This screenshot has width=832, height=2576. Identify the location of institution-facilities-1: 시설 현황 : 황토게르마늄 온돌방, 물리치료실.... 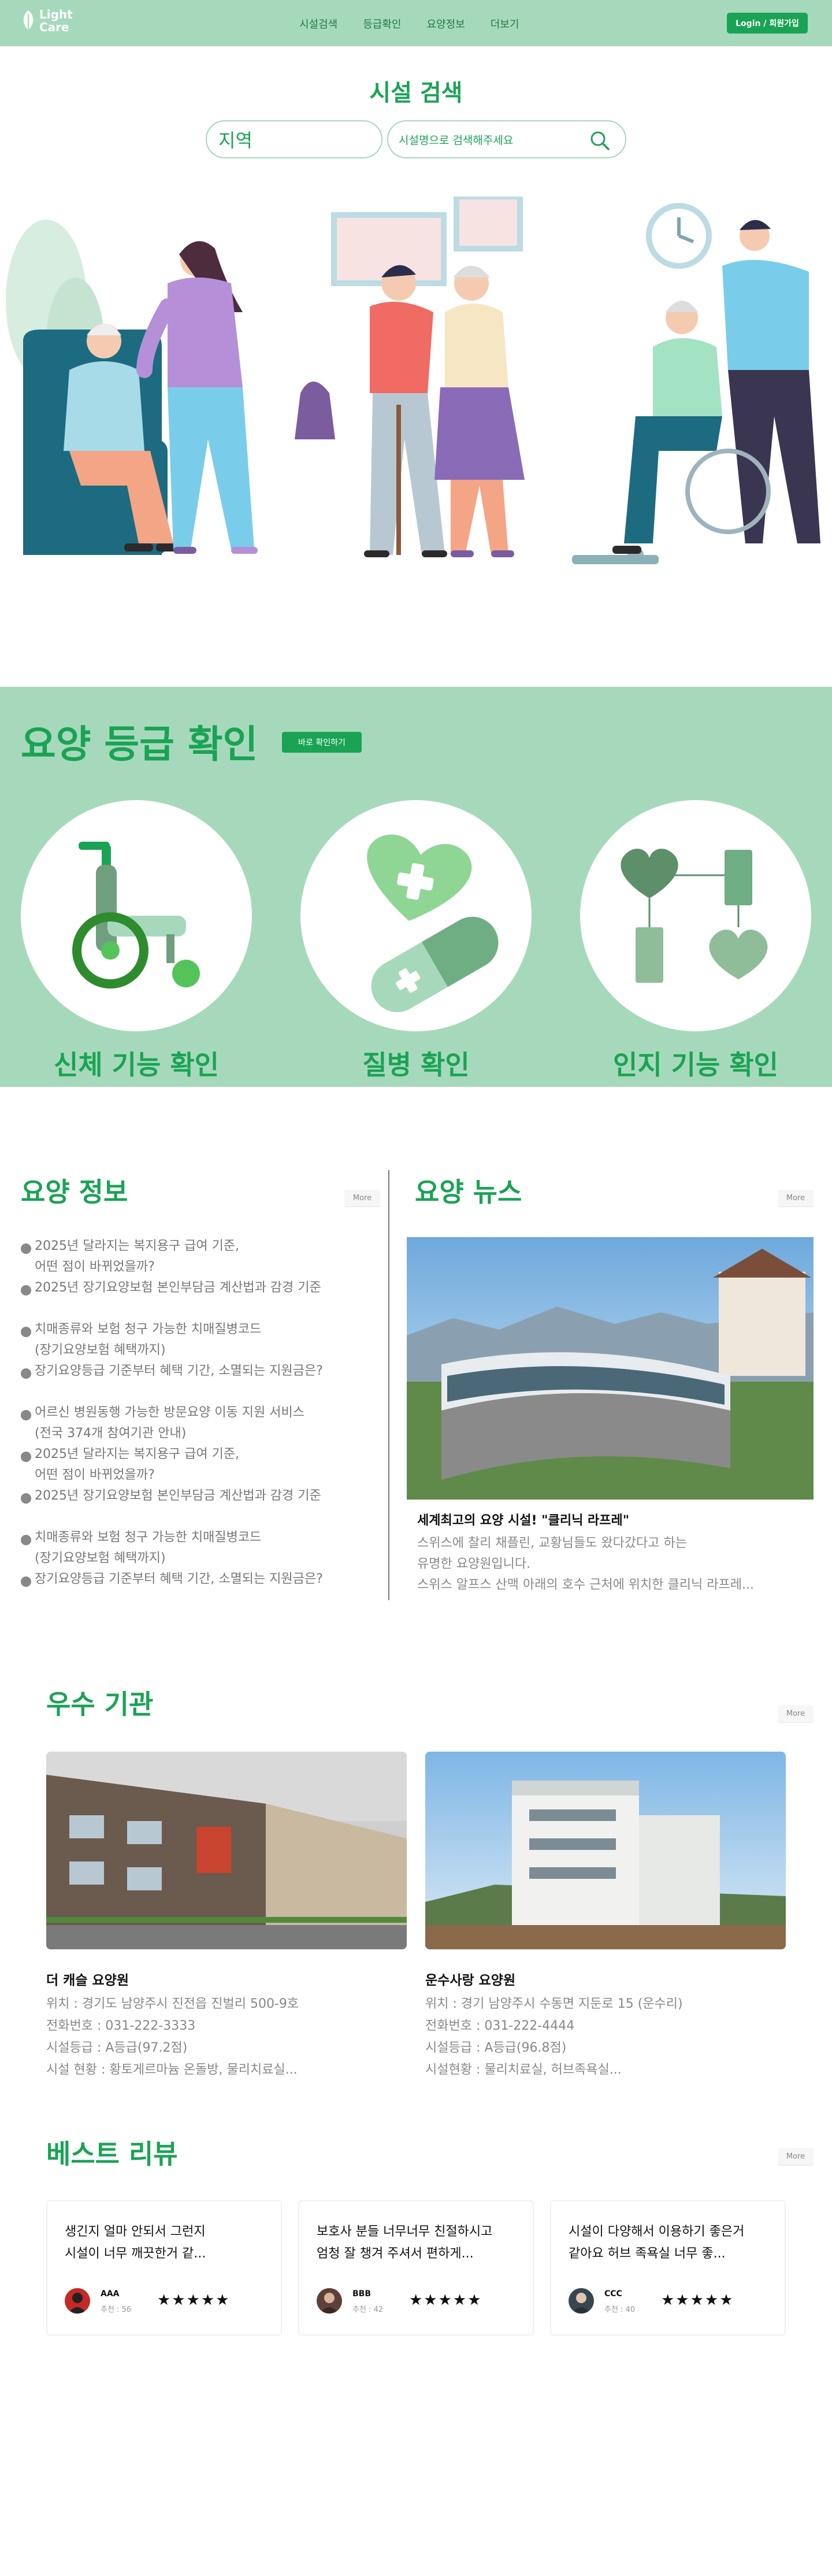
(172, 2070).